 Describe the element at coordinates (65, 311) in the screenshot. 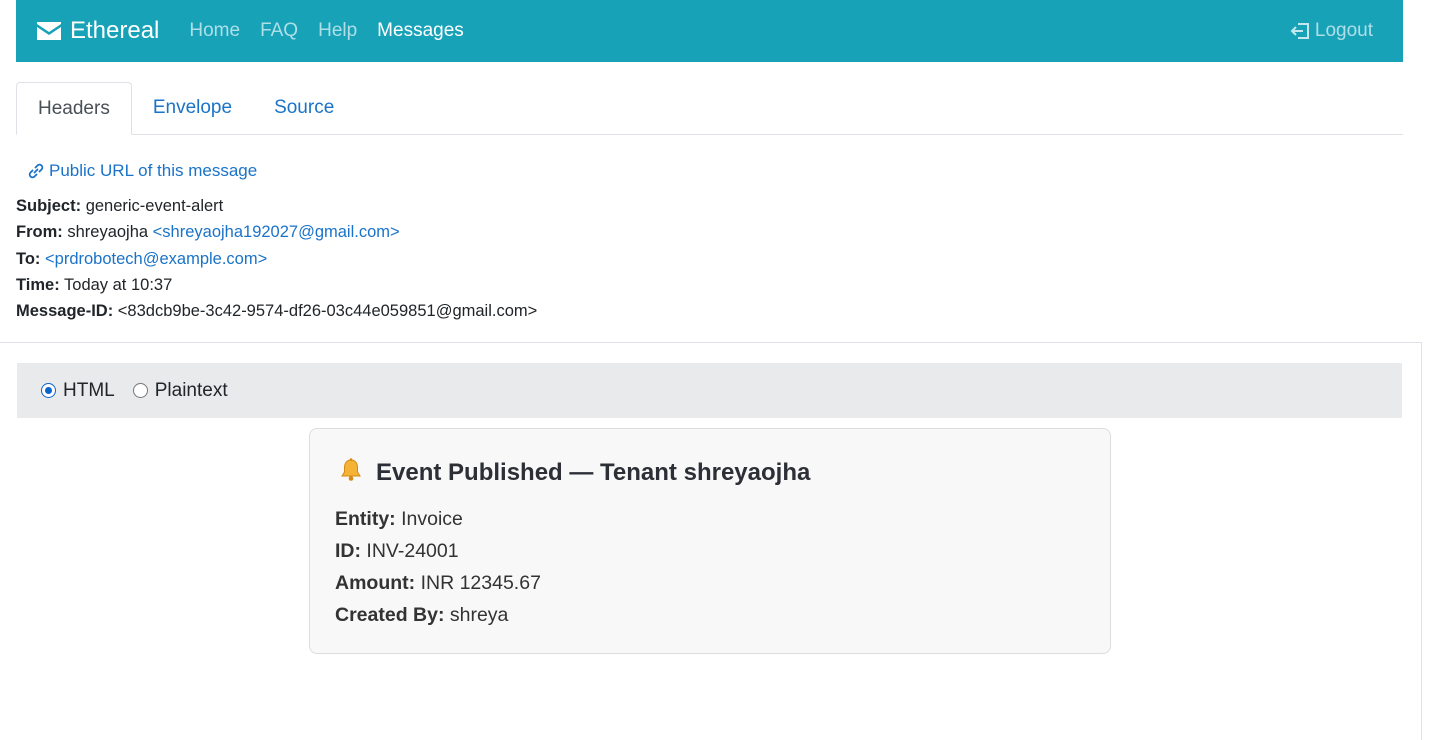

I see `message-id-label: Message-ID:` at that location.